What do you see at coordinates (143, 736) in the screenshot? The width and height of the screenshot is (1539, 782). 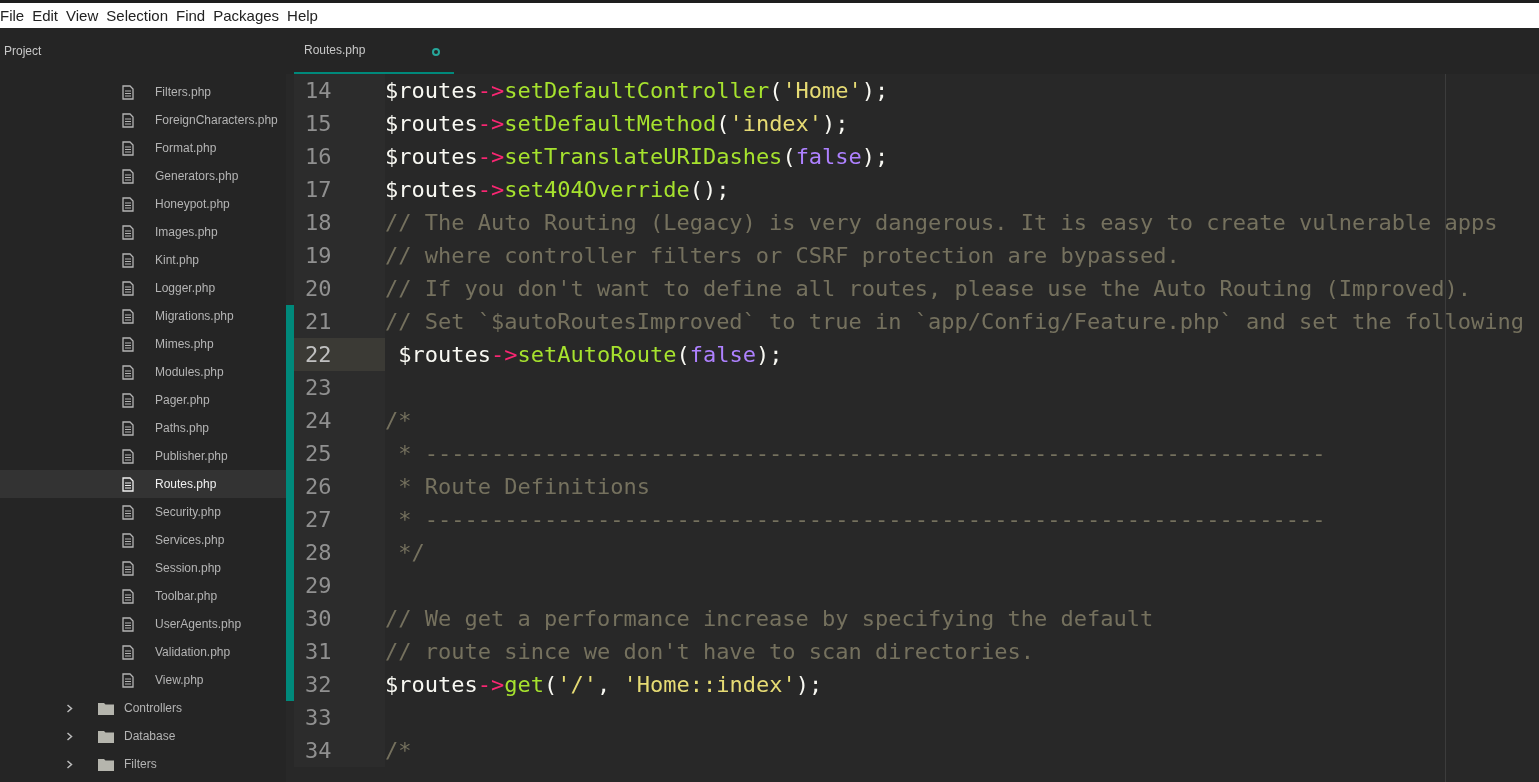 I see `sidebar-item: Database` at bounding box center [143, 736].